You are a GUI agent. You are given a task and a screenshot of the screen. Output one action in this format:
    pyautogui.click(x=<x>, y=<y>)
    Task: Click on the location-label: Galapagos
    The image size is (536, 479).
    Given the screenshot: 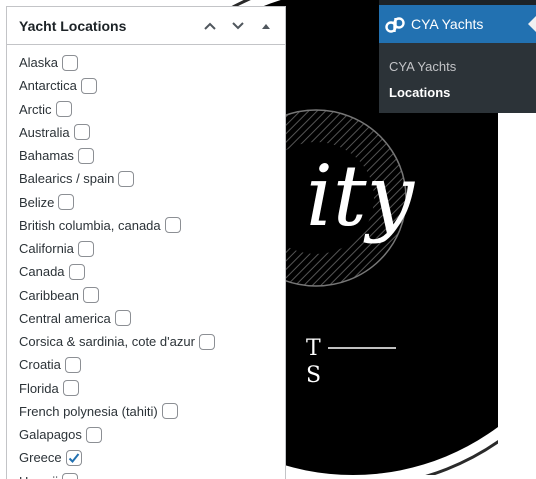 What is the action you would take?
    pyautogui.click(x=50, y=434)
    